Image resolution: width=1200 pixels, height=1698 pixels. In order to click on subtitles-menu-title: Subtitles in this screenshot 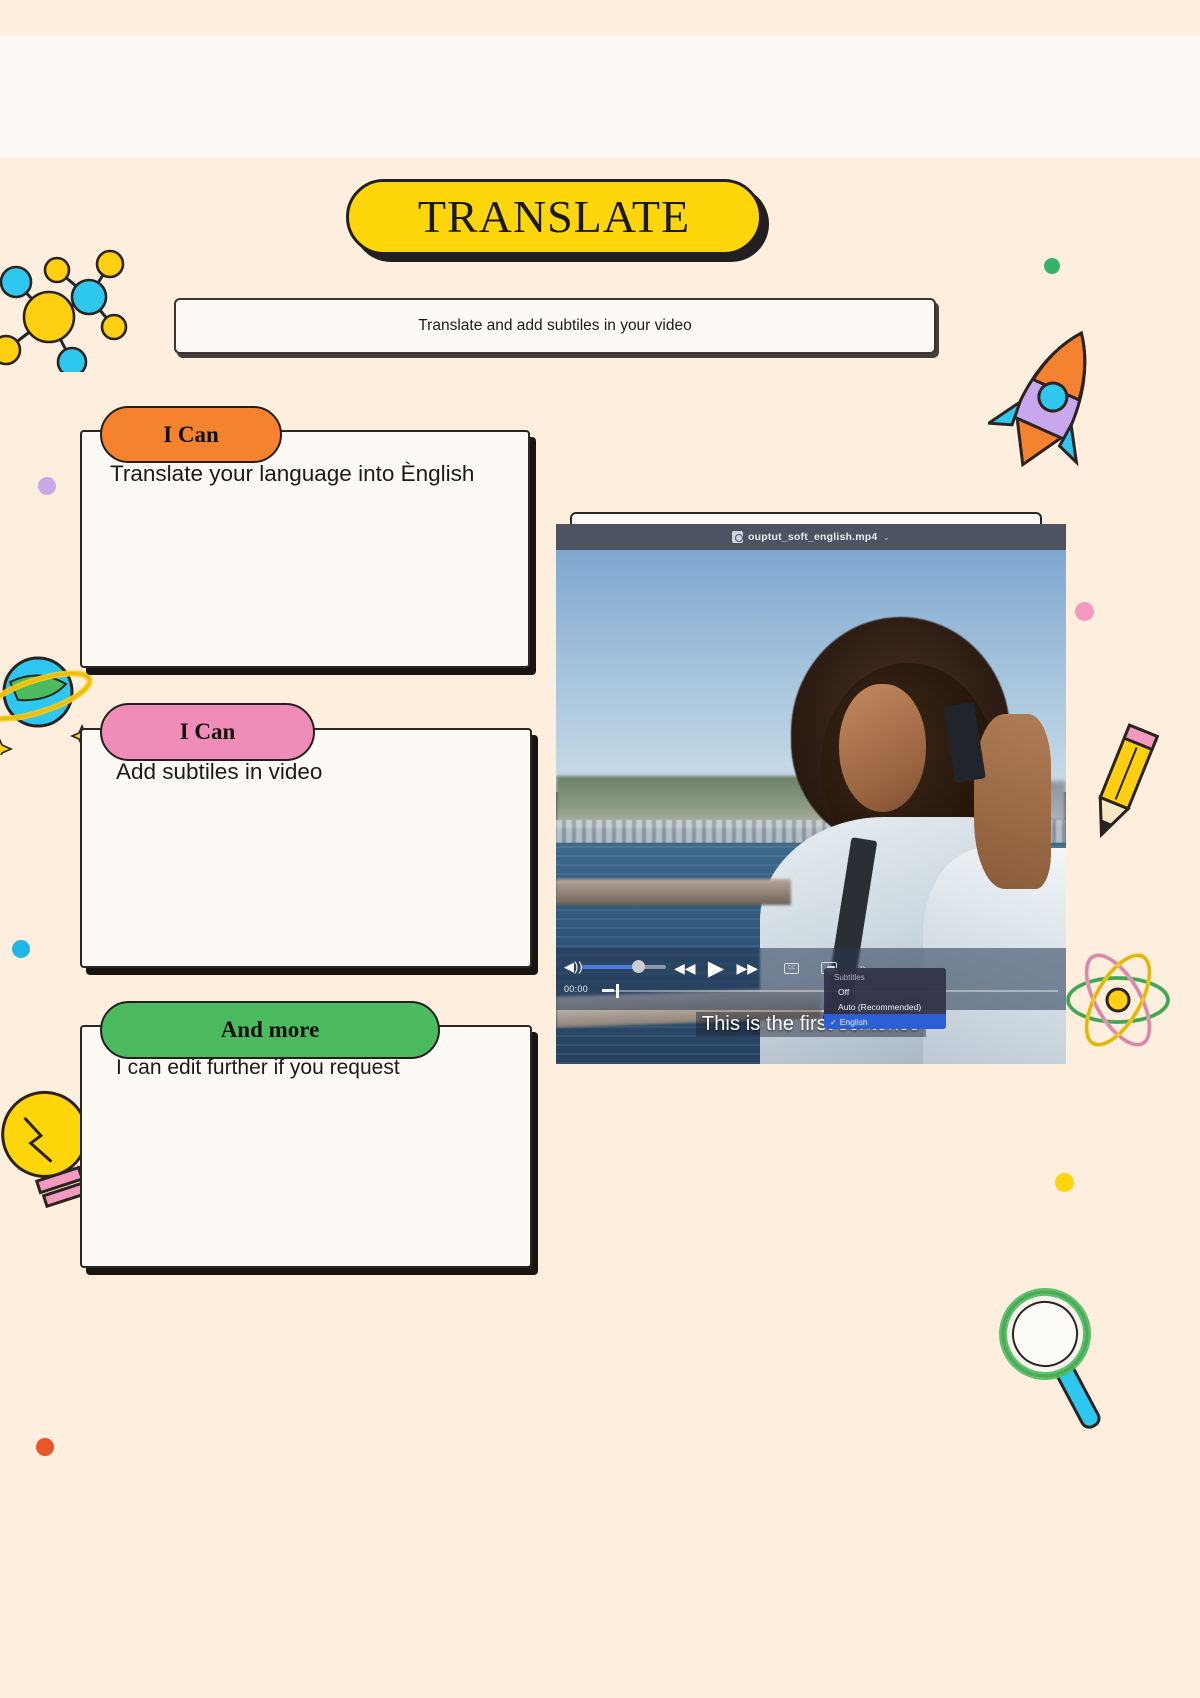, I will do `click(849, 977)`.